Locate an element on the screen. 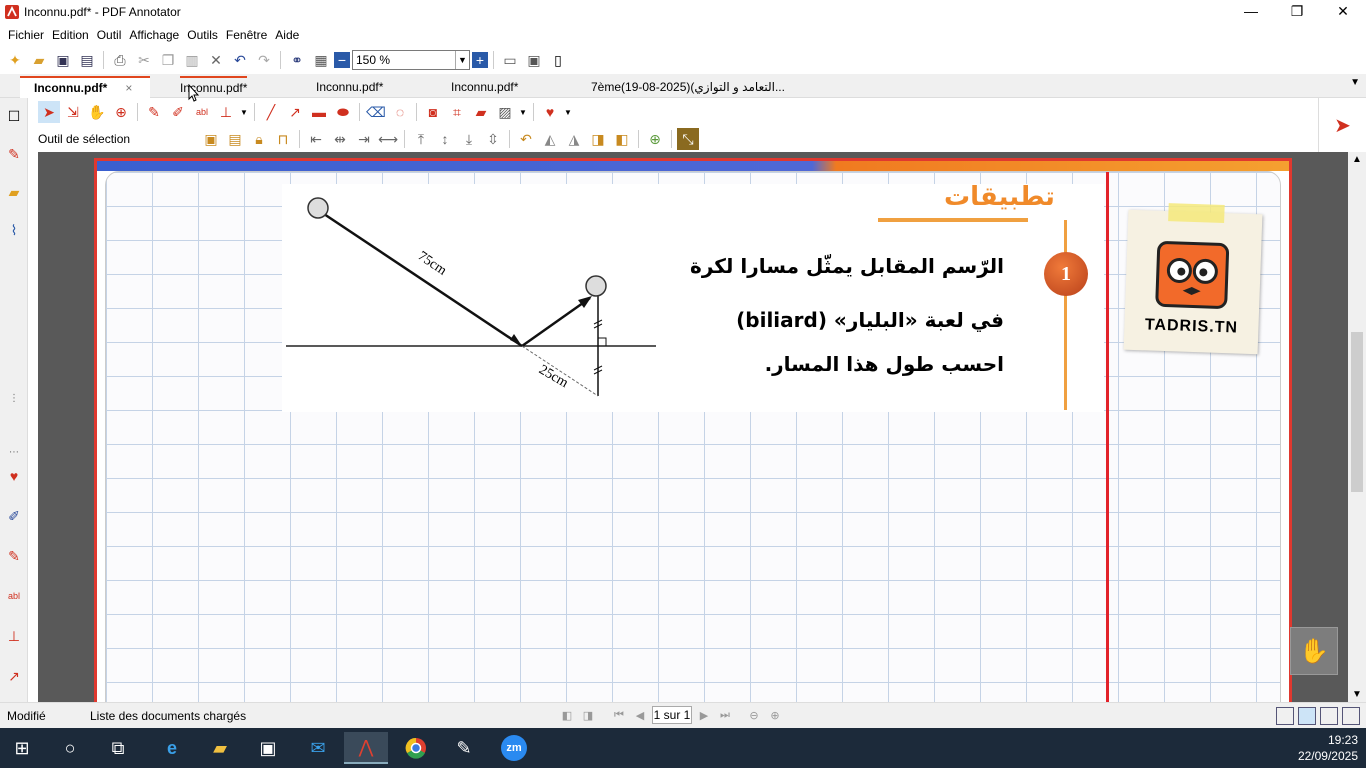 The height and width of the screenshot is (768, 1366). system-clock: 19:23 22/09/2025 is located at coordinates (1328, 748).